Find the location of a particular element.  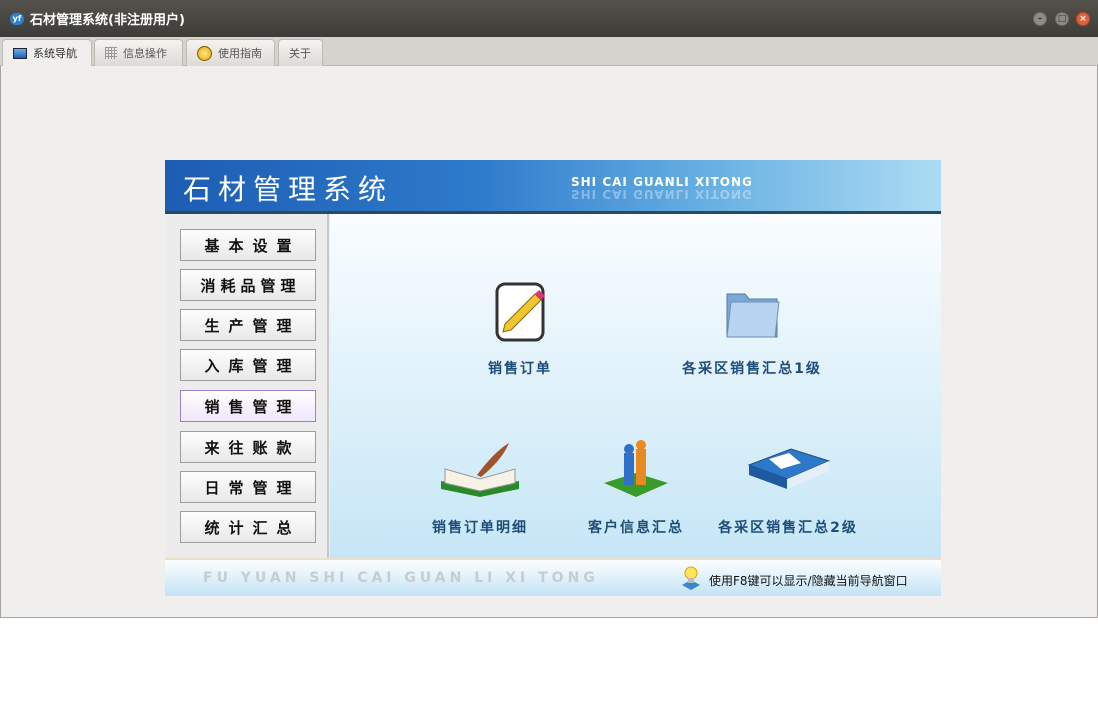

window-title: 石材管理系统(非注册用户) is located at coordinates (107, 20).